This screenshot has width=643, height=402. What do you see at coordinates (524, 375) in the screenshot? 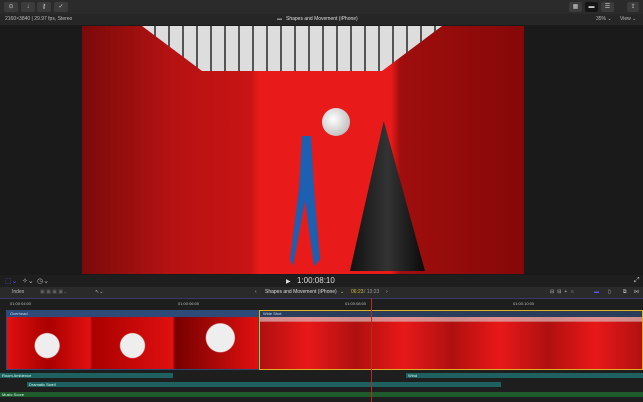
I see `audio-clip: Wind` at bounding box center [524, 375].